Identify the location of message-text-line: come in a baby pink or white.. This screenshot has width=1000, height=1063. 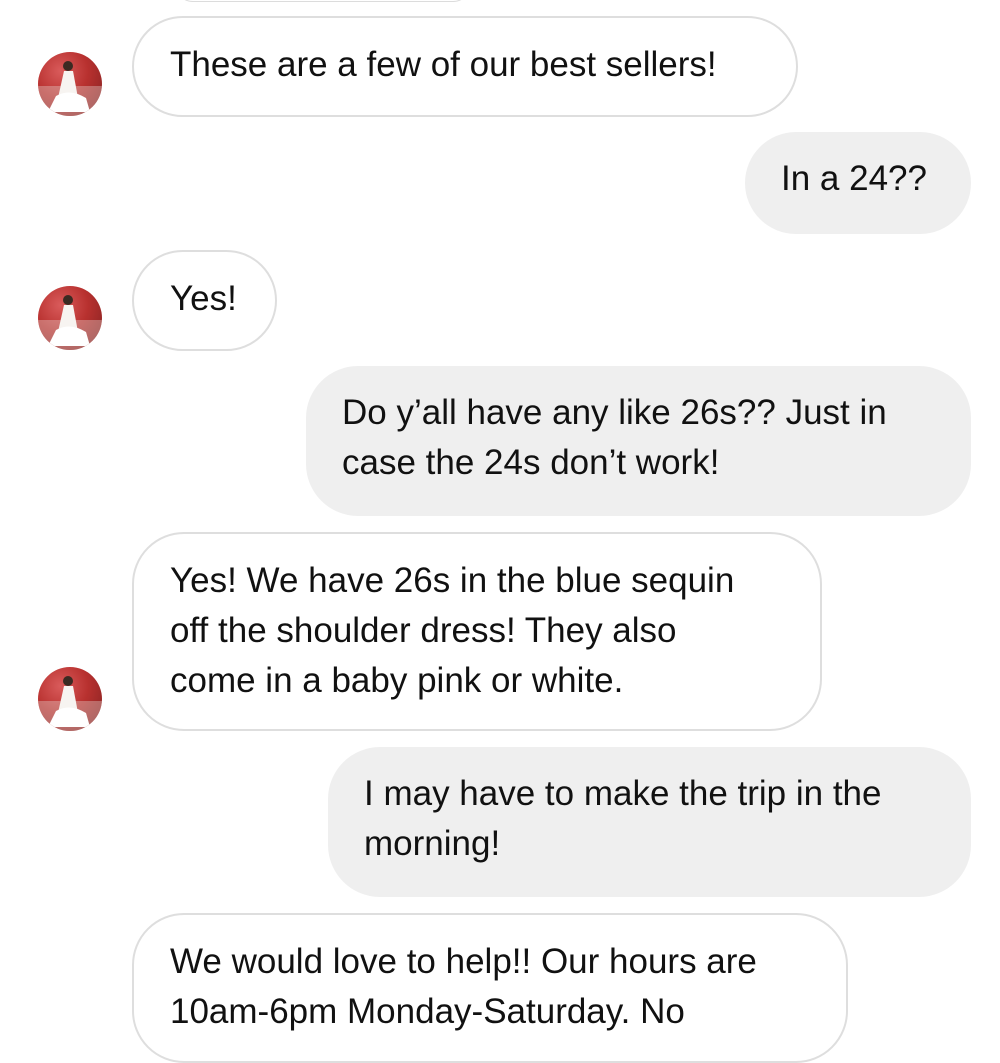
(397, 680).